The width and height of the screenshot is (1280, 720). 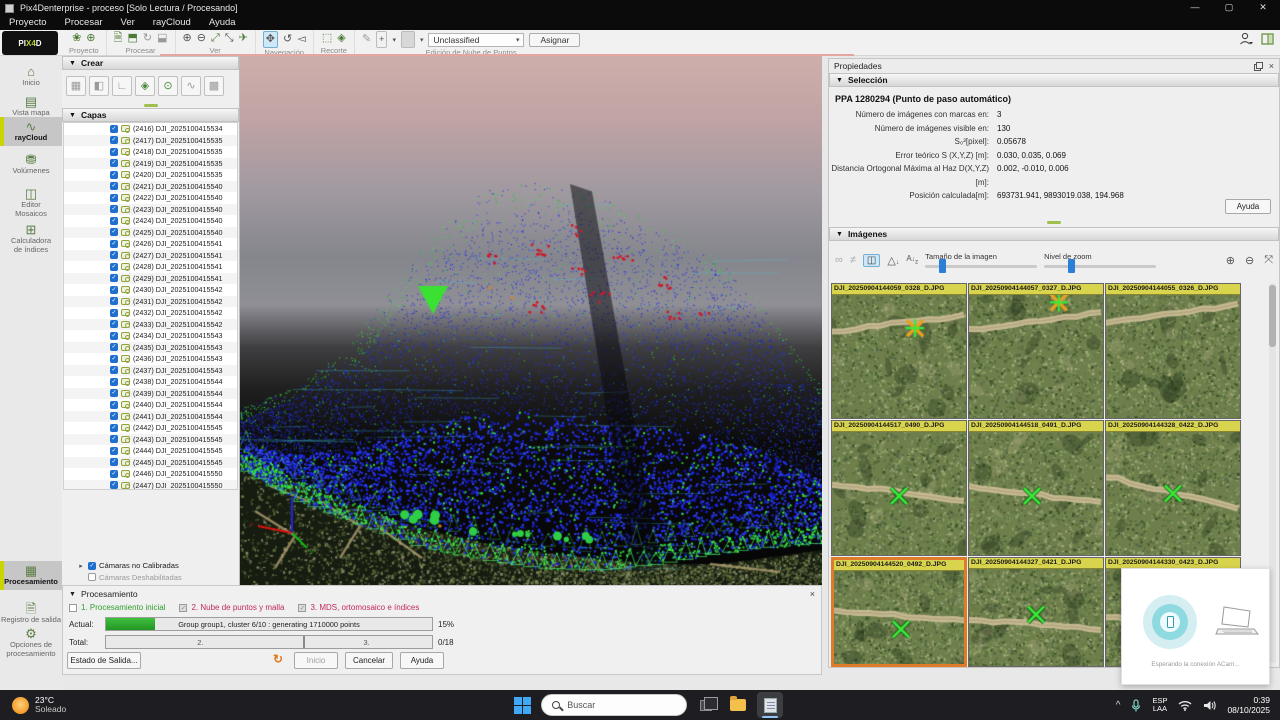 I want to click on sidebar-item-editor: ◫ Editor Mosaicos, so click(x=31, y=202).